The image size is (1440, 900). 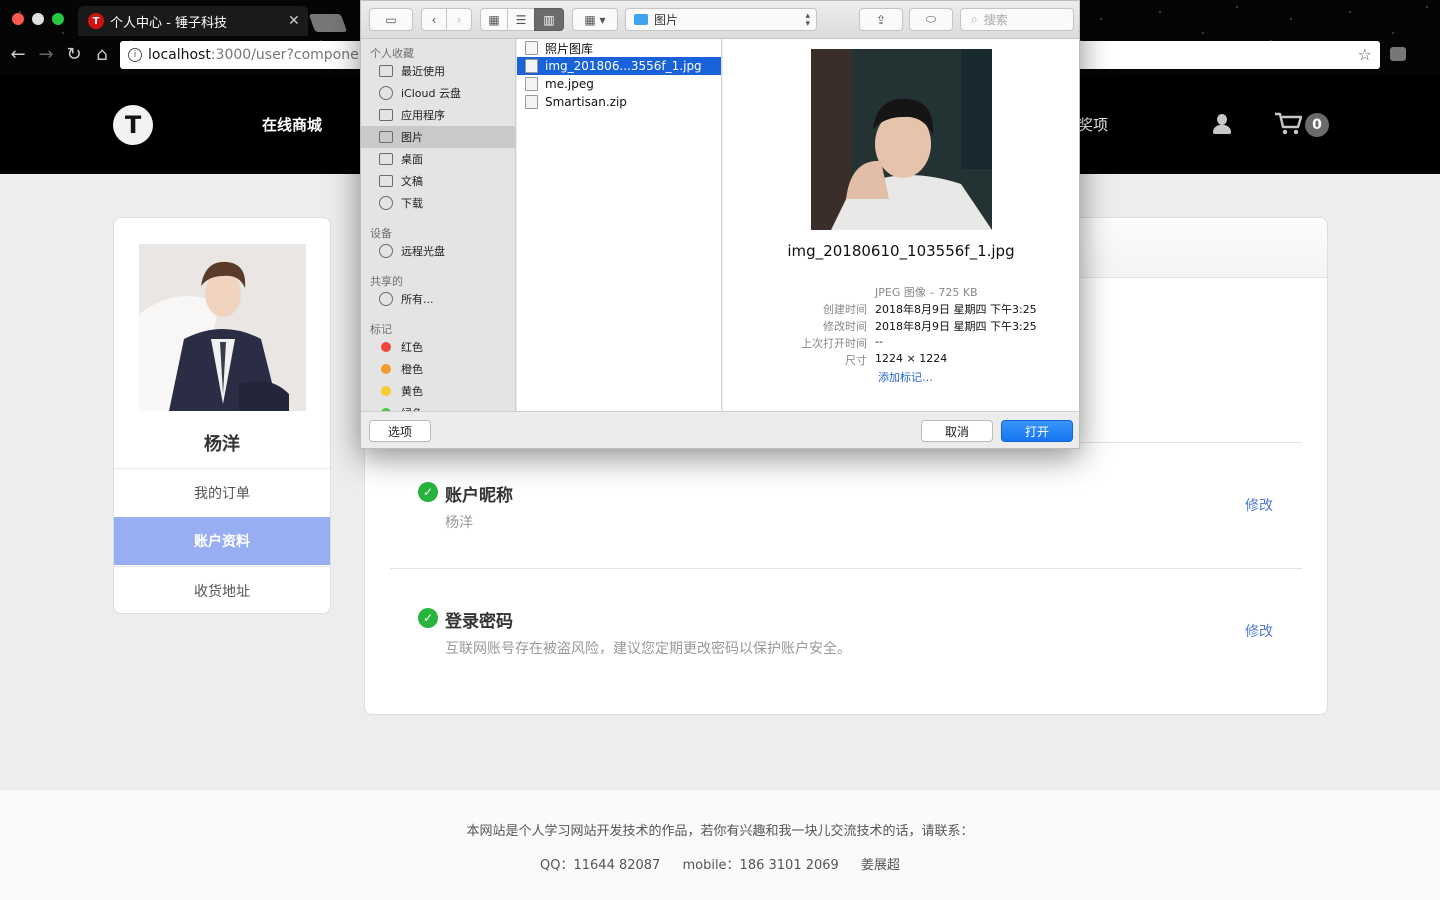 I want to click on check-icon: ✓, so click(x=428, y=618).